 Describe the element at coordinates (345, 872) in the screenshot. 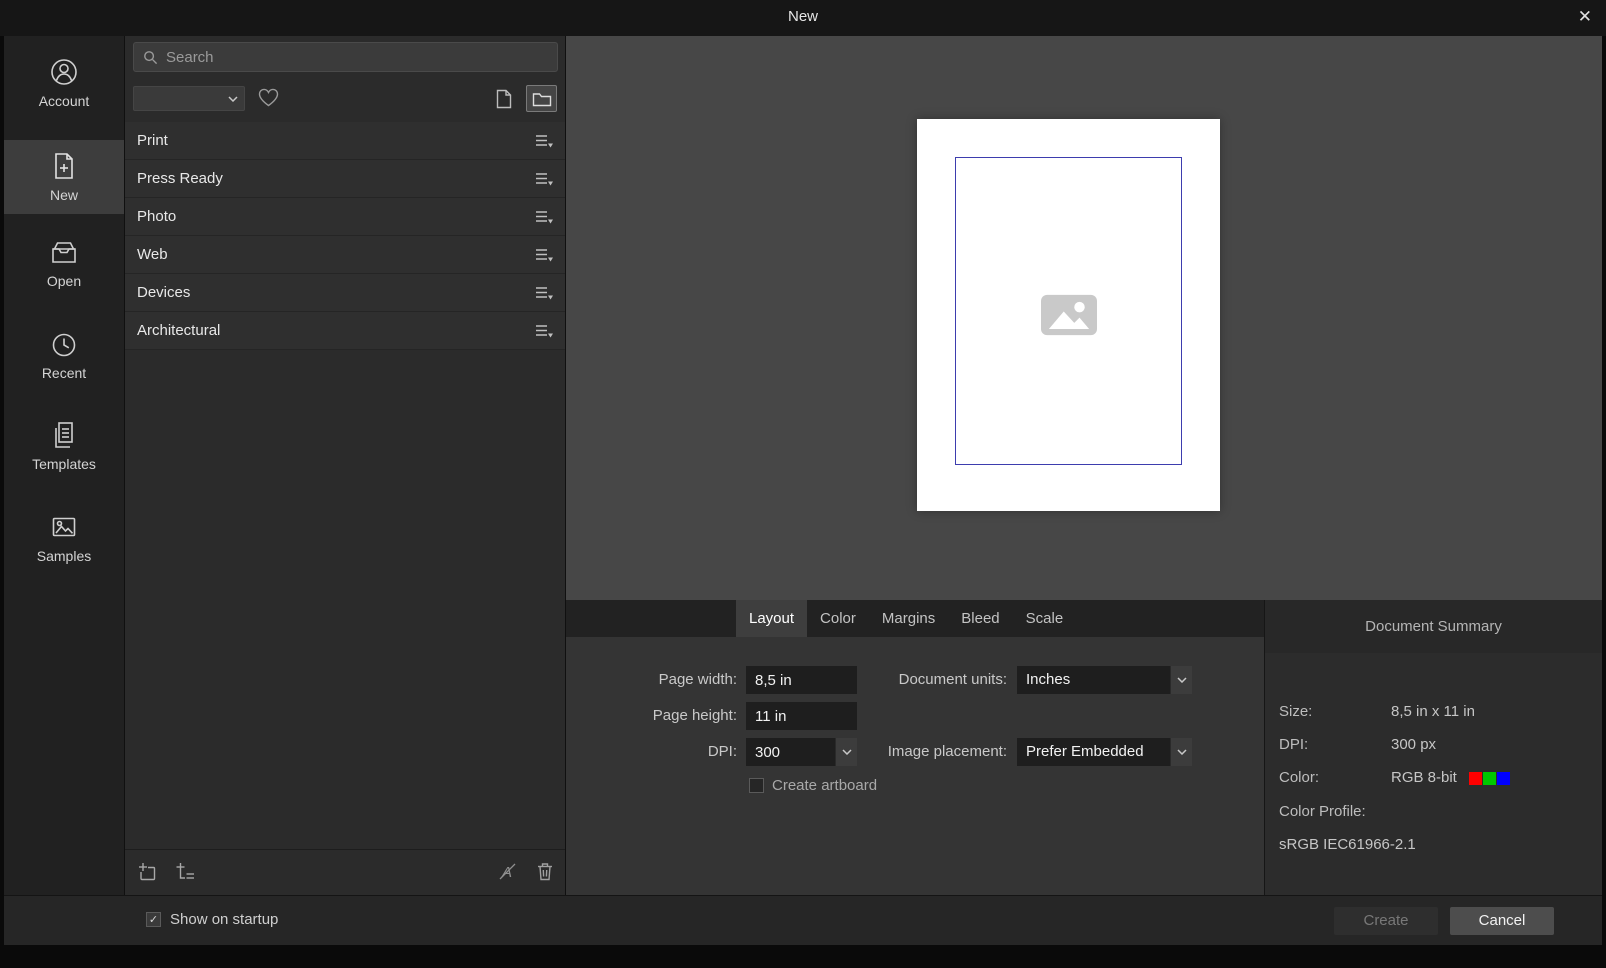

I see `preset-toolbar: A` at that location.